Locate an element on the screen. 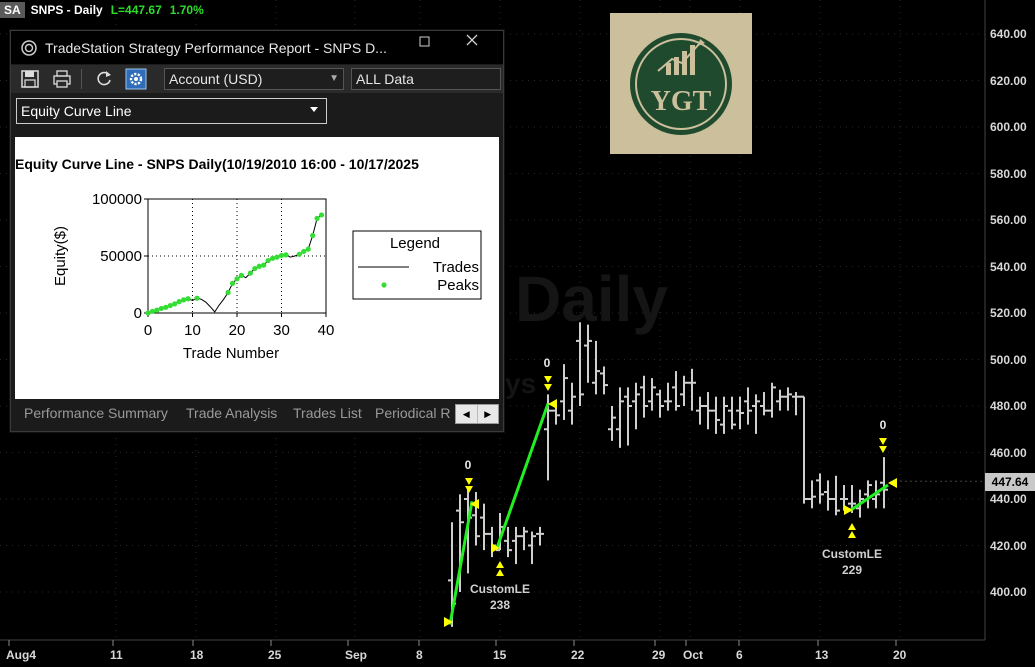 The height and width of the screenshot is (667, 1035). price-tick-label: 640.00 is located at coordinates (1008, 34).